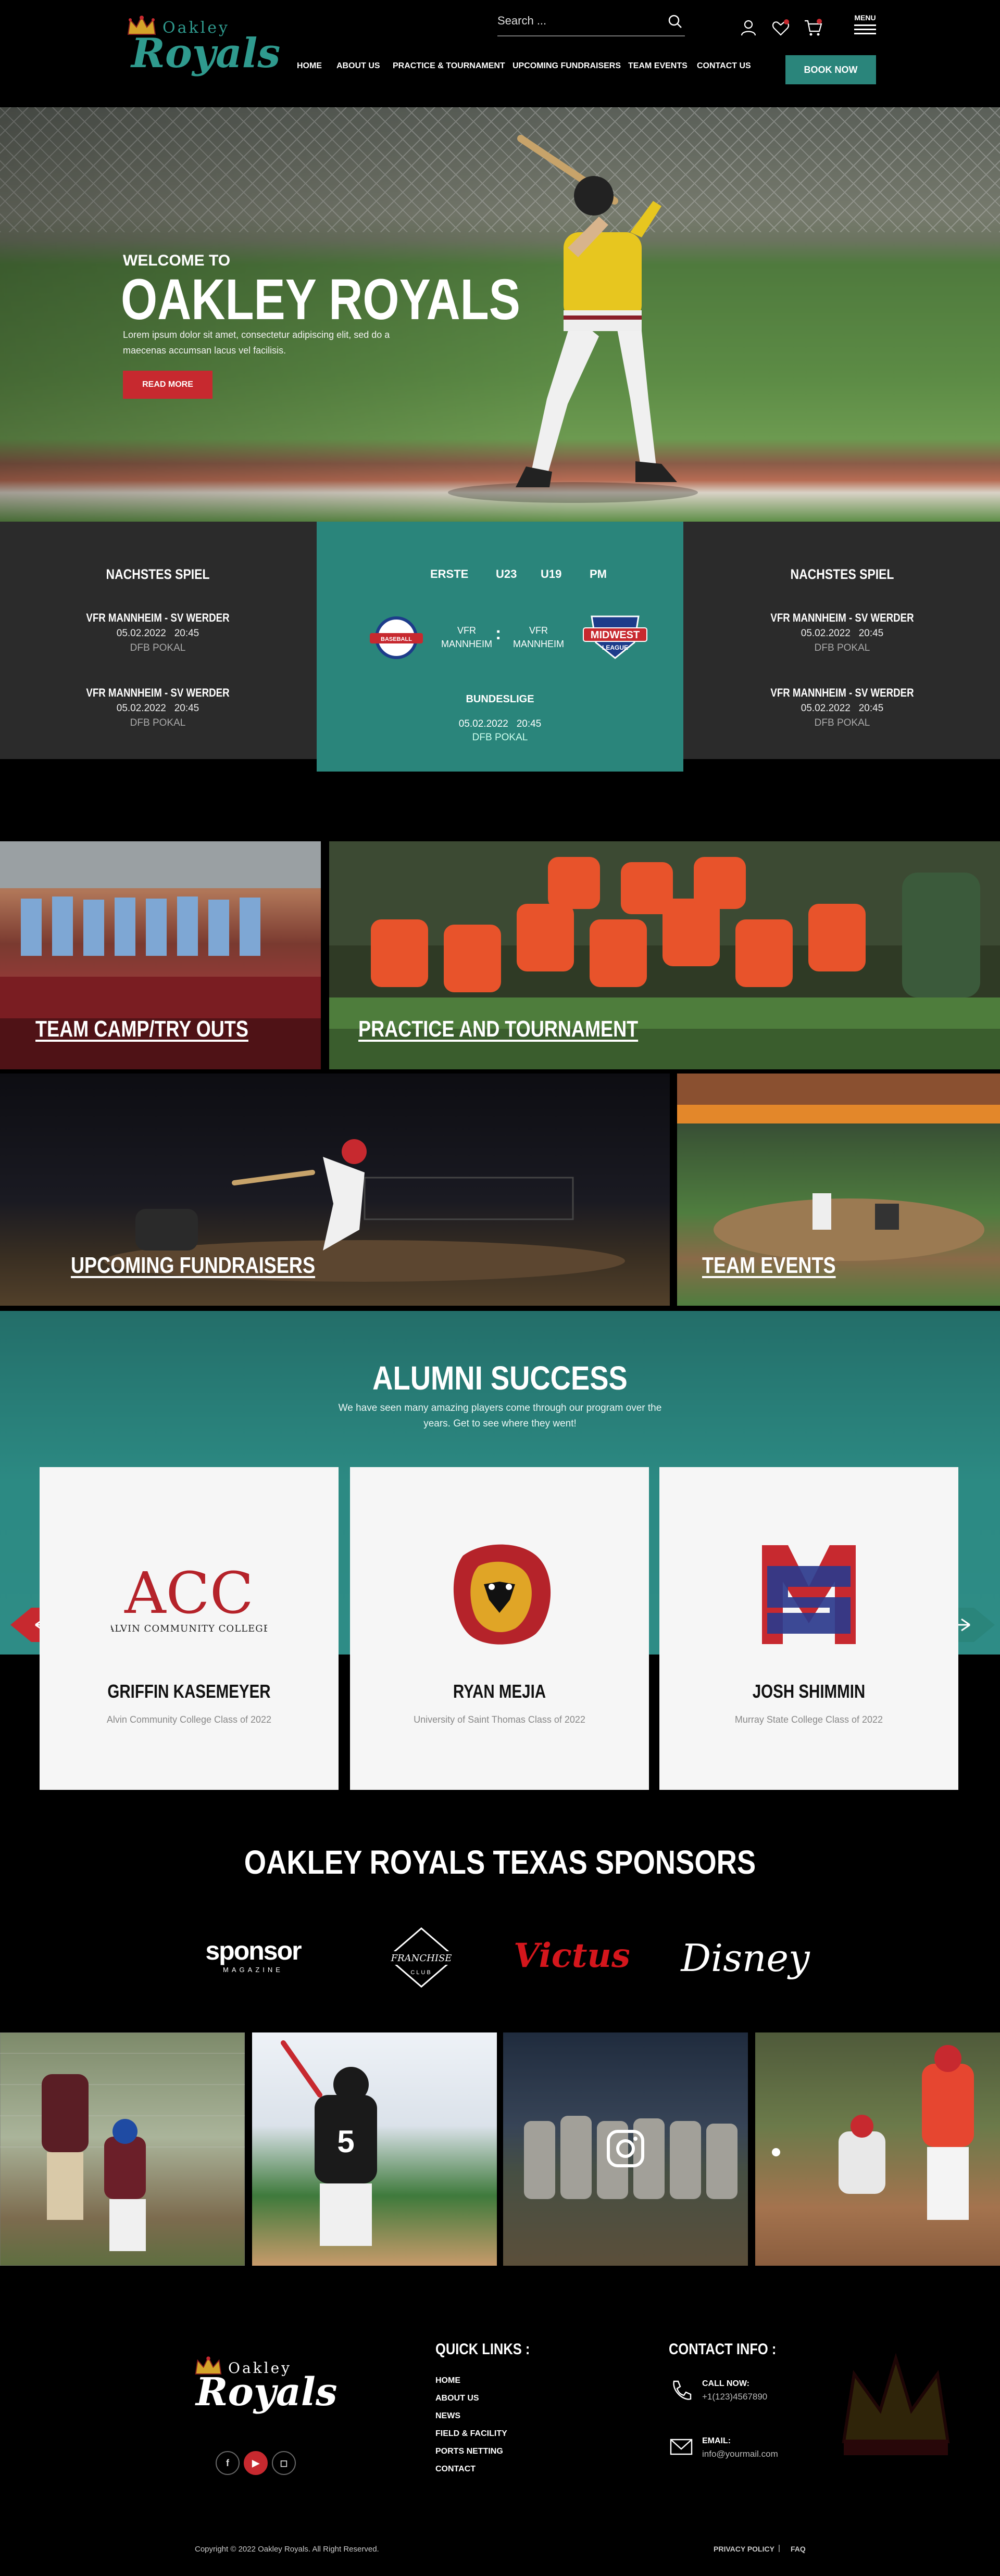  Describe the element at coordinates (321, 300) in the screenshot. I see `hero-title: OAKLEY ROYALS` at that location.